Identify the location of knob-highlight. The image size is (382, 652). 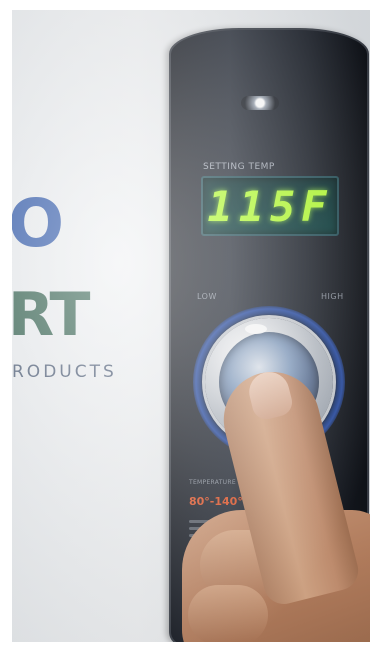
(256, 329).